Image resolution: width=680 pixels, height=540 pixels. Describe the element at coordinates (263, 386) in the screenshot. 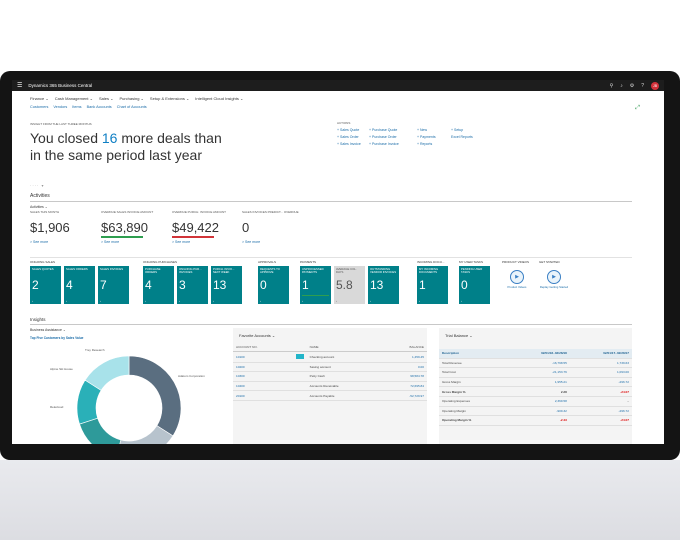

I see `account-no: 10400` at that location.